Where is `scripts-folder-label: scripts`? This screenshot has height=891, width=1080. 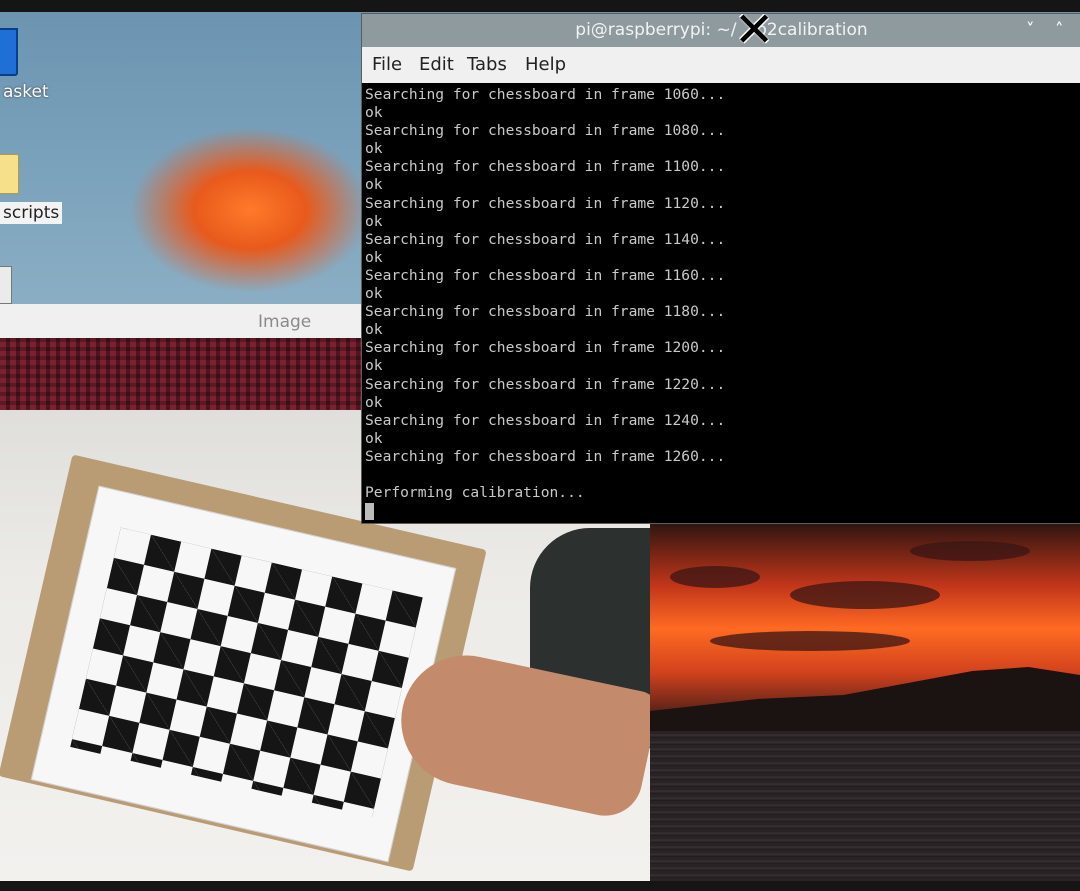 scripts-folder-label: scripts is located at coordinates (31, 213).